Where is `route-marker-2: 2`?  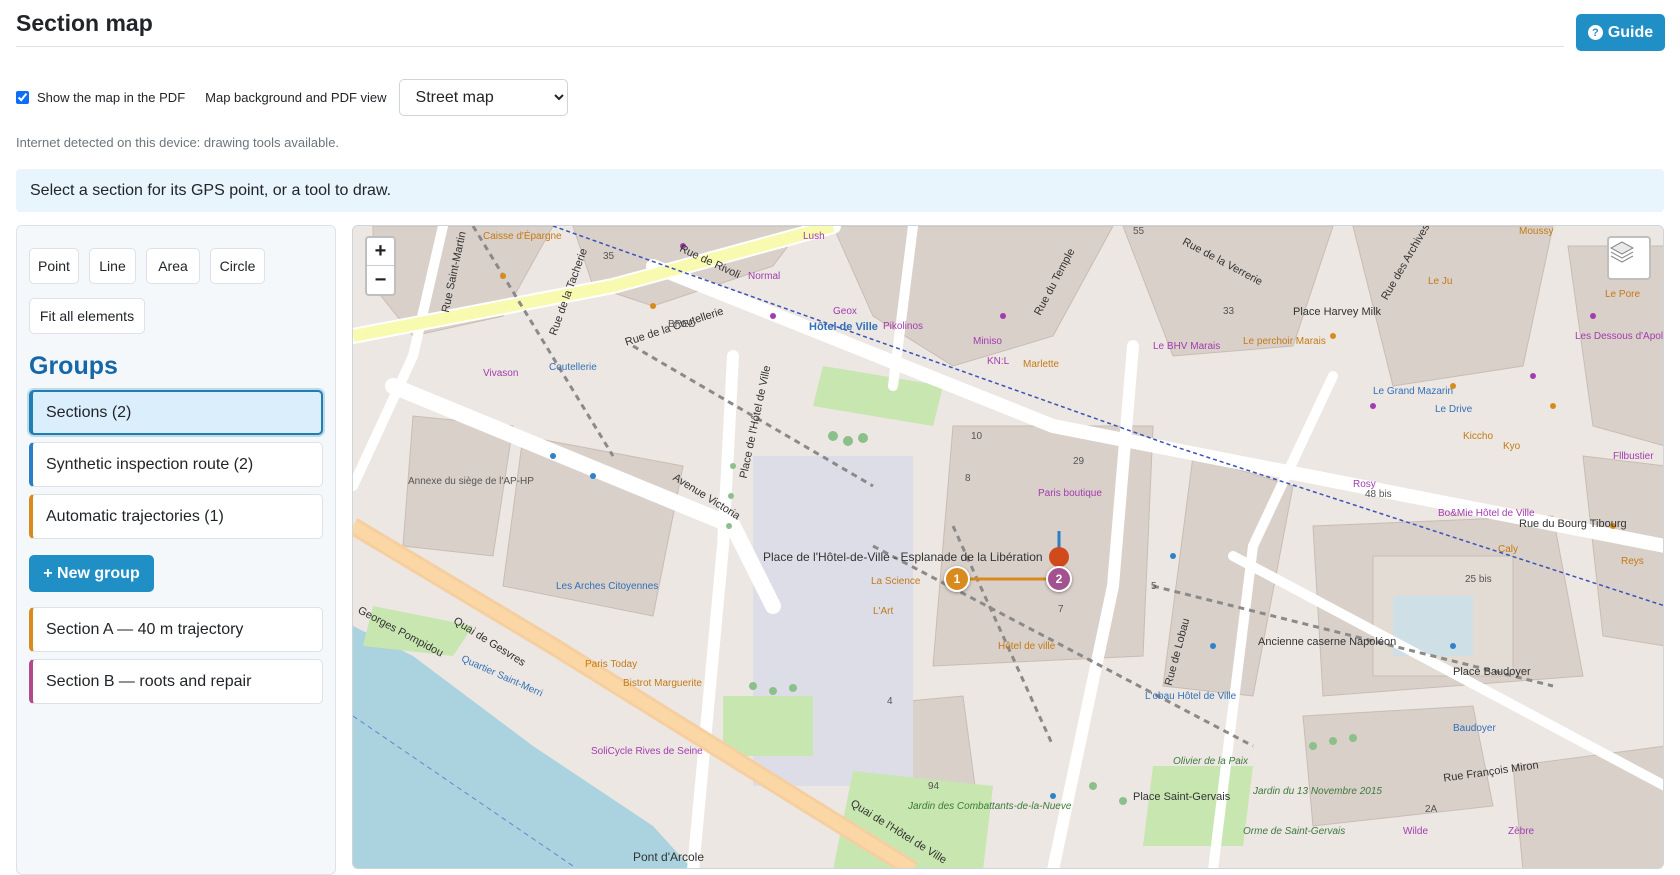
route-marker-2: 2 is located at coordinates (1059, 579).